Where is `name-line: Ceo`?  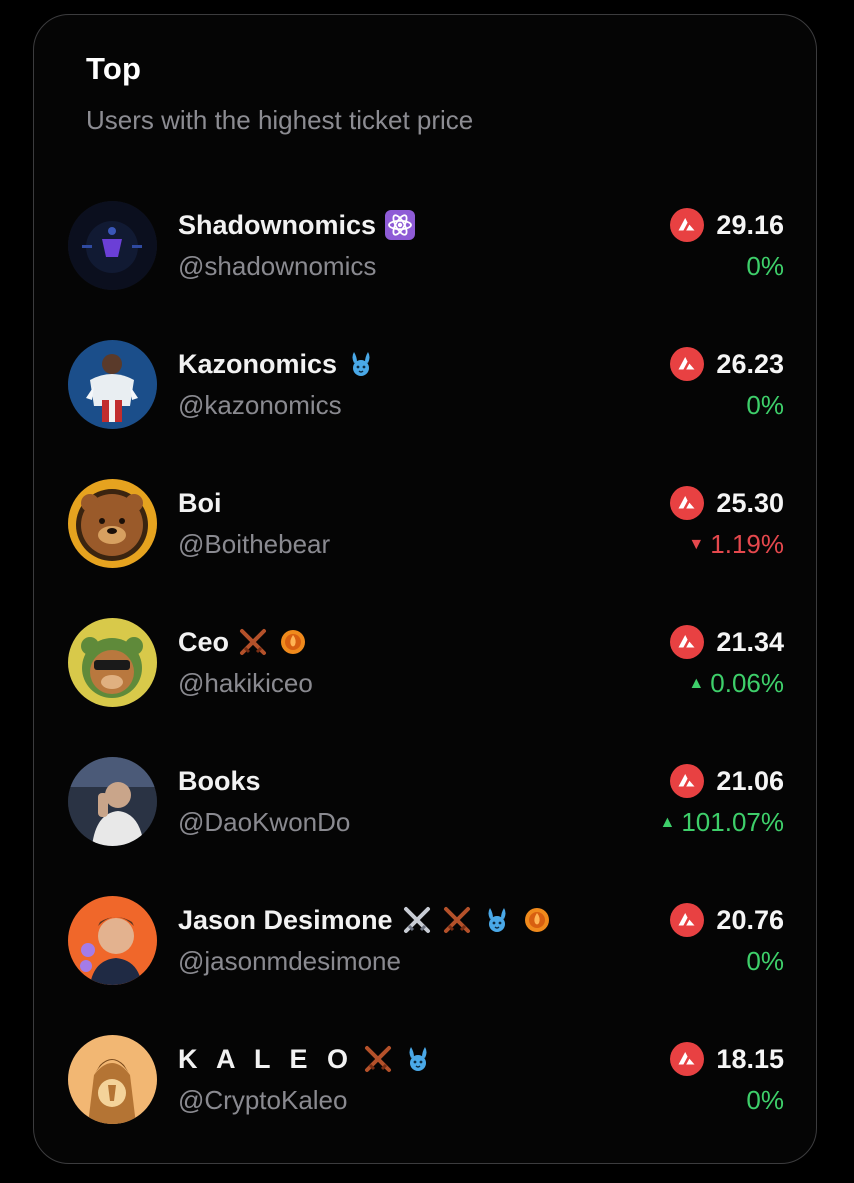 name-line: Ceo is located at coordinates (243, 642).